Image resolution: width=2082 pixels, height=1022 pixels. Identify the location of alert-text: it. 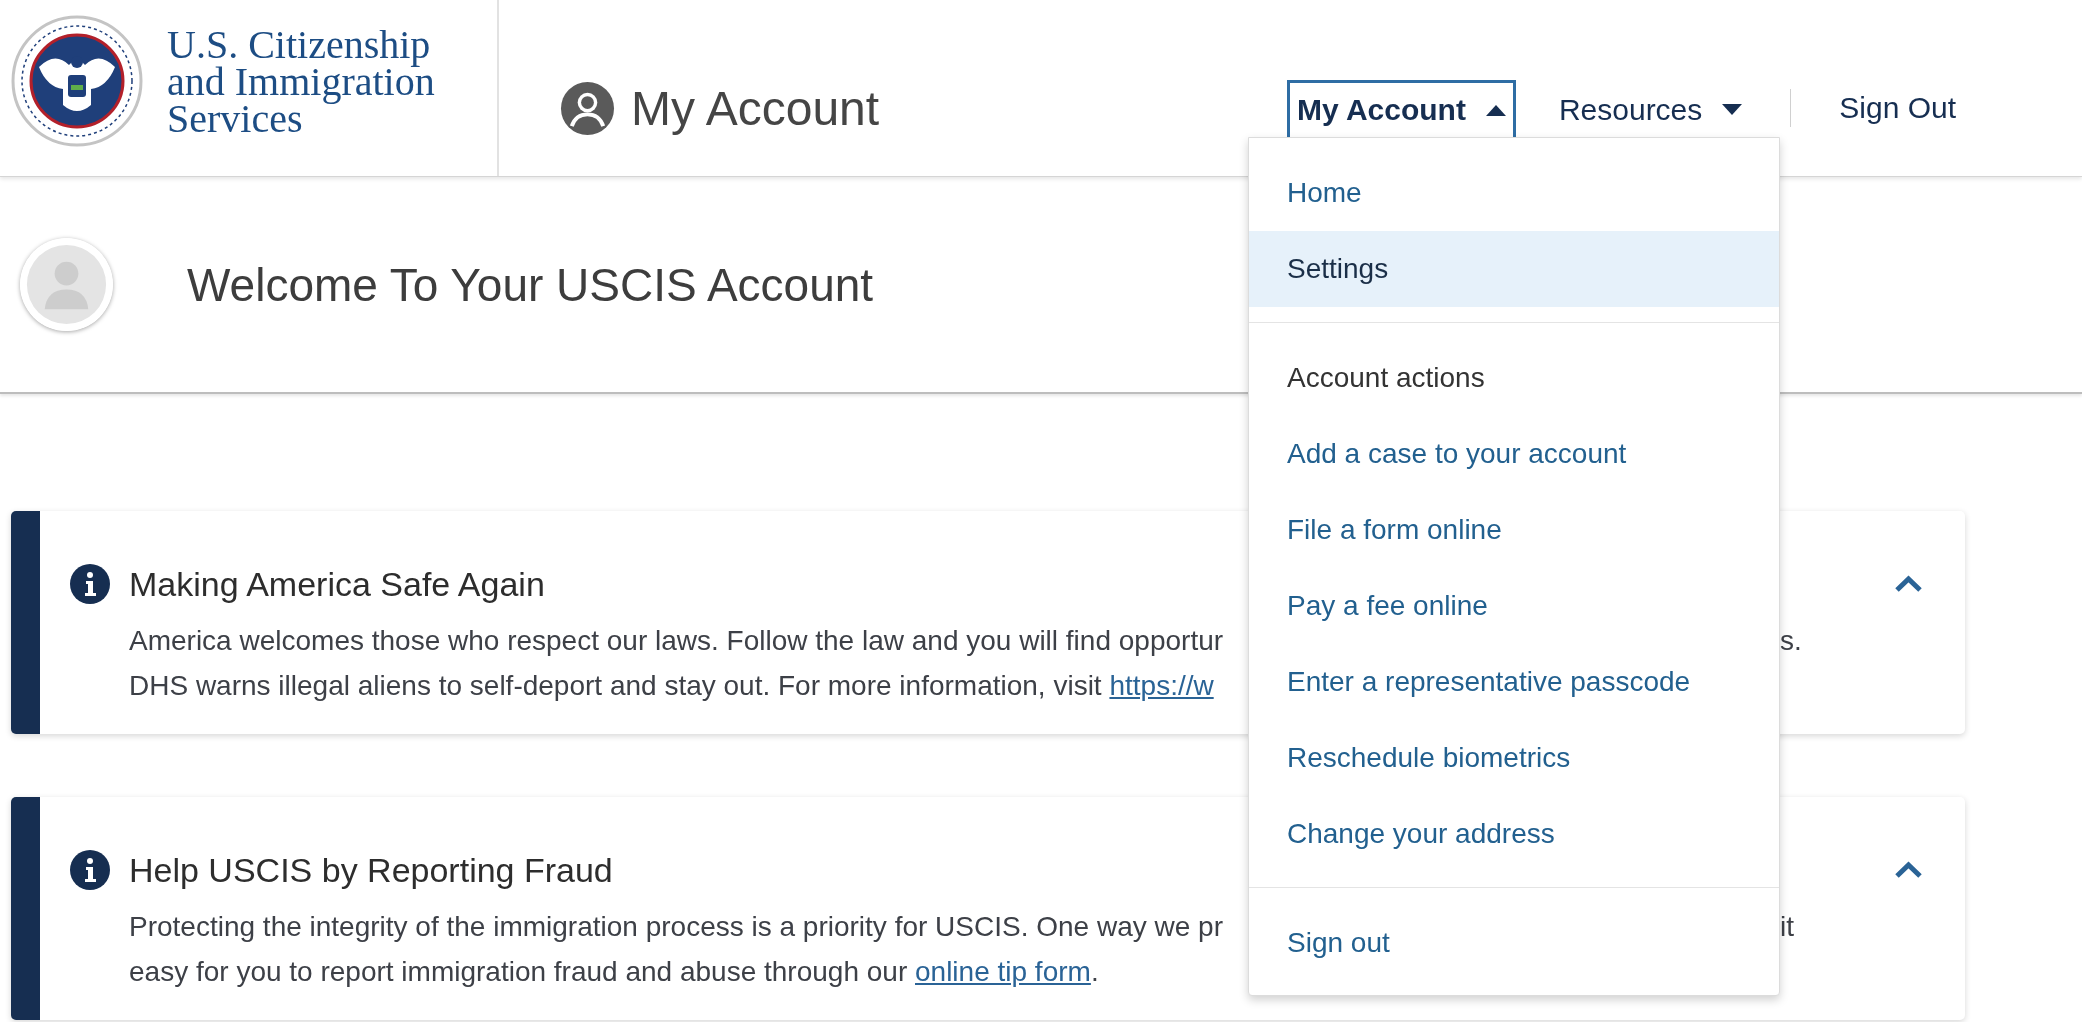
(1787, 927).